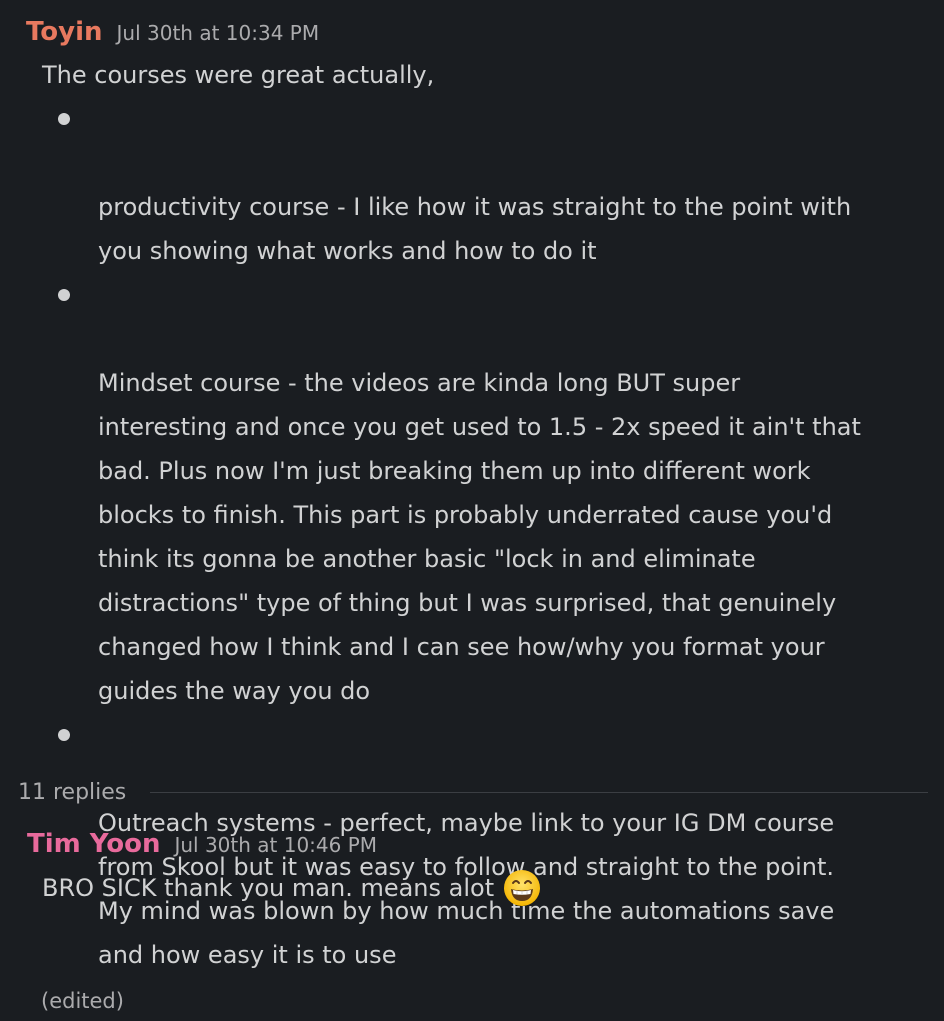  What do you see at coordinates (82, 1001) in the screenshot?
I see `edited-label: (edited)` at bounding box center [82, 1001].